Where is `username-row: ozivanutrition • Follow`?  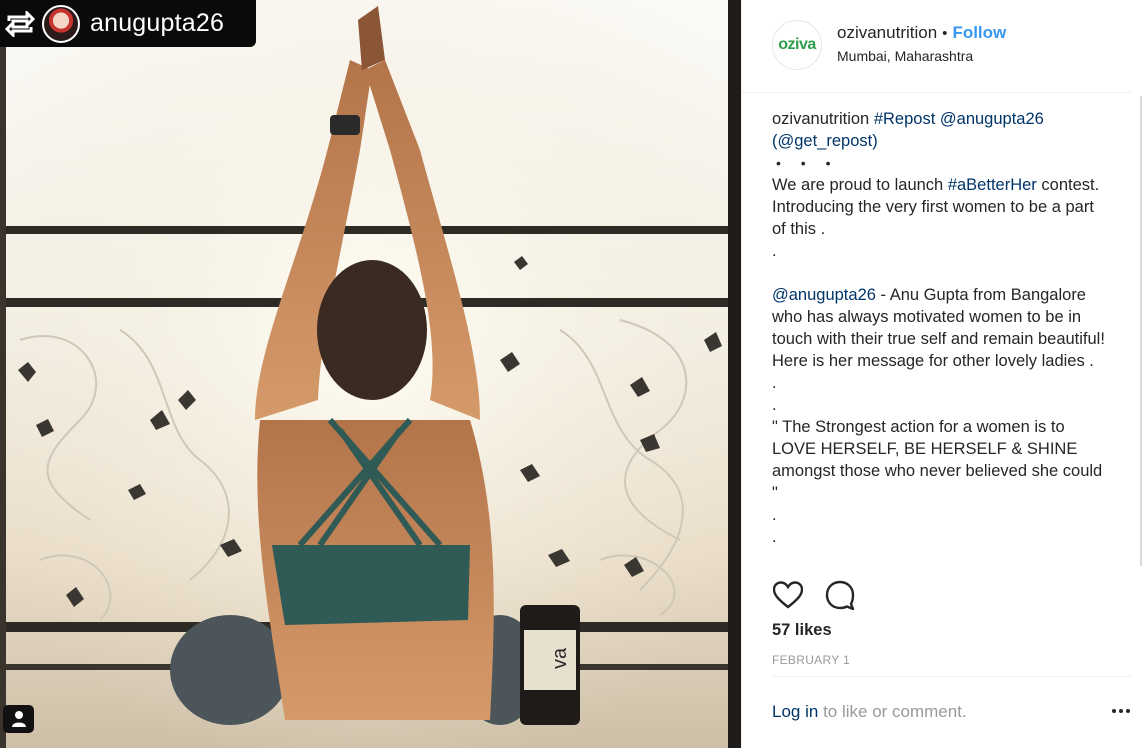 username-row: ozivanutrition • Follow is located at coordinates (921, 33).